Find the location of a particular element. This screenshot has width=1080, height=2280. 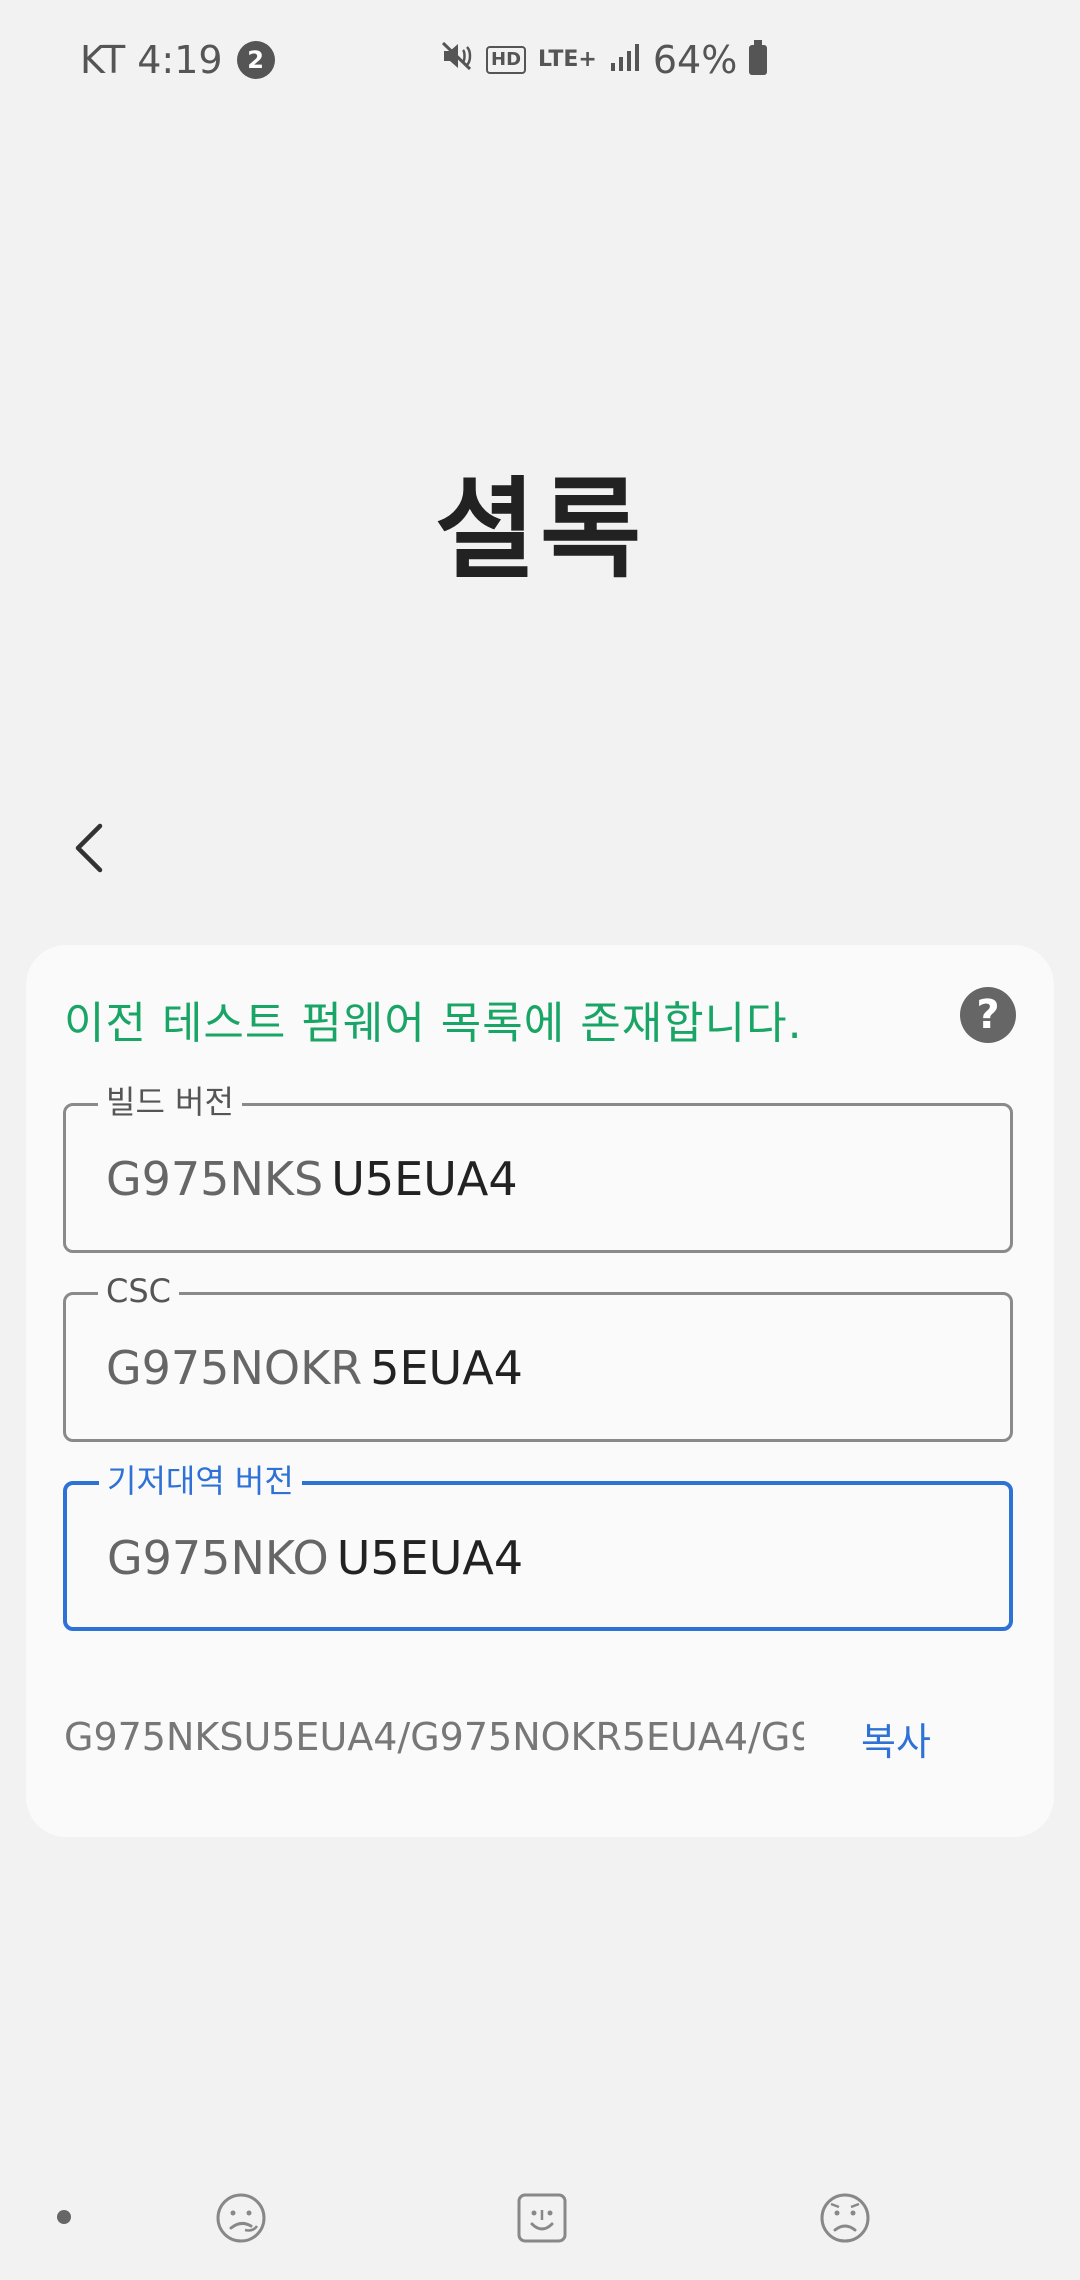

smile-face-icon is located at coordinates (542, 2218).